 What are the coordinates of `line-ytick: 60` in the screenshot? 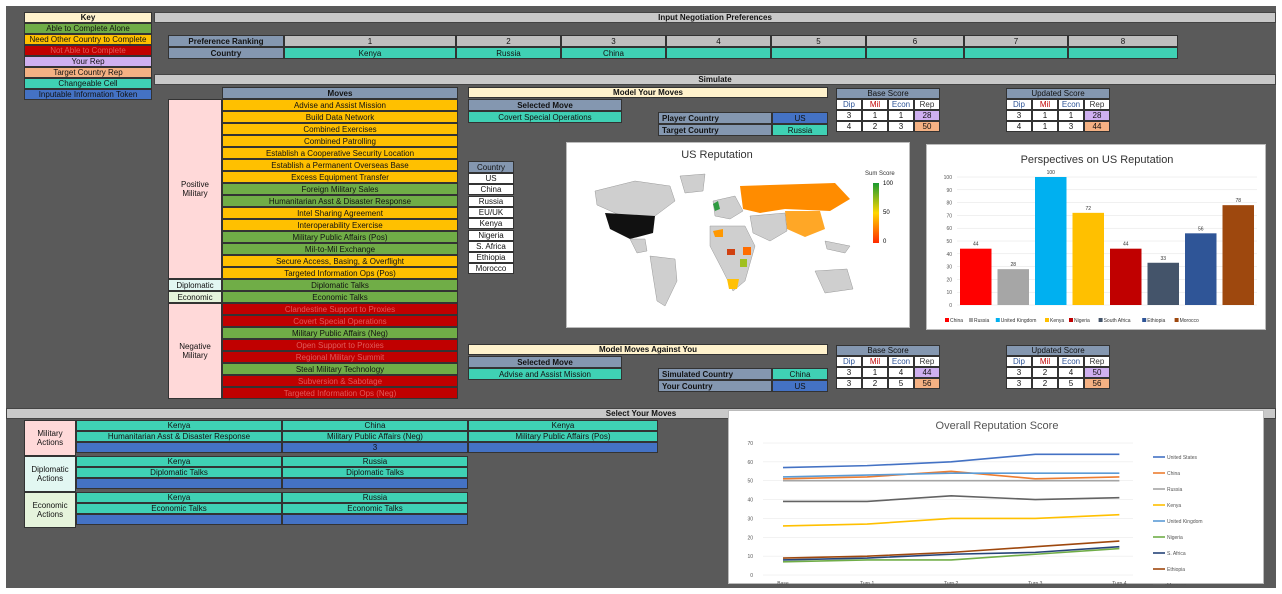 It's located at (750, 463).